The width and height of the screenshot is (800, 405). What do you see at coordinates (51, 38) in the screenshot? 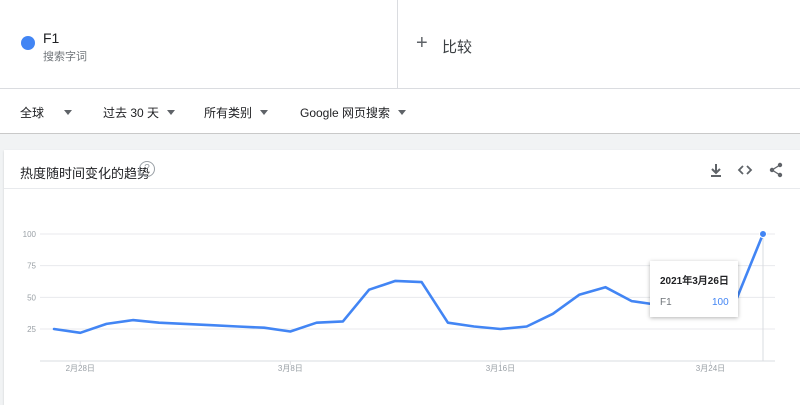
I see `term-name: F1` at bounding box center [51, 38].